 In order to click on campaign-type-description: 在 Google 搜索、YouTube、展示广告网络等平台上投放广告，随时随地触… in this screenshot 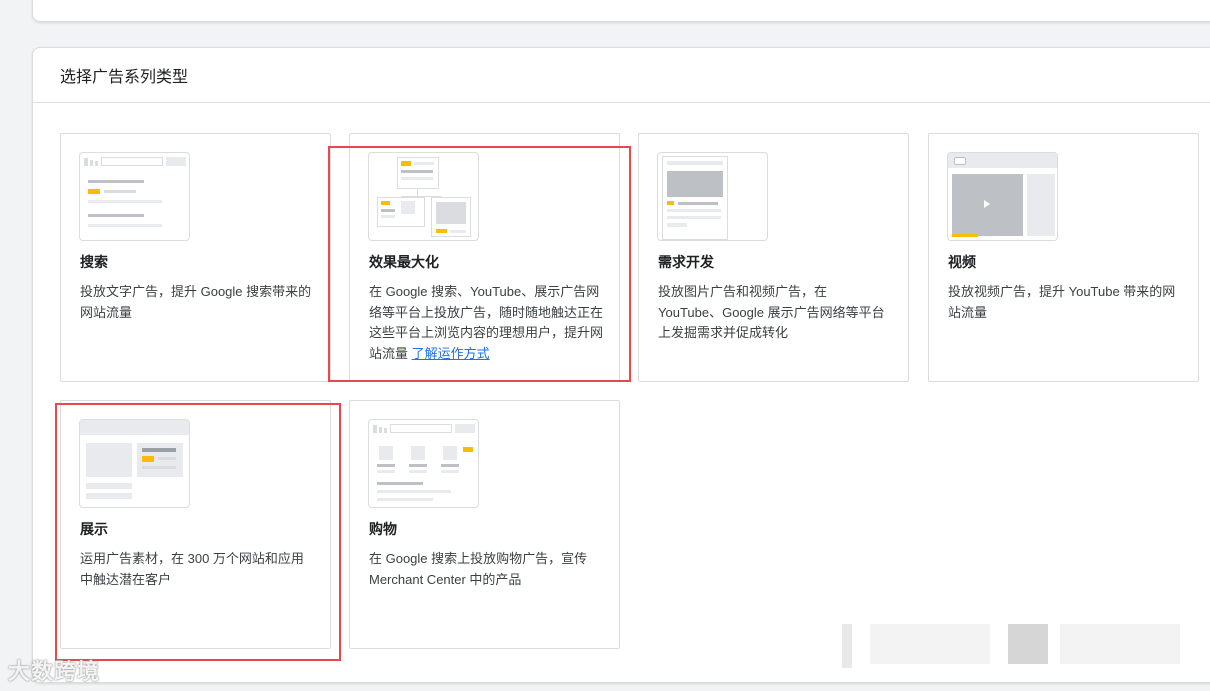, I will do `click(487, 323)`.